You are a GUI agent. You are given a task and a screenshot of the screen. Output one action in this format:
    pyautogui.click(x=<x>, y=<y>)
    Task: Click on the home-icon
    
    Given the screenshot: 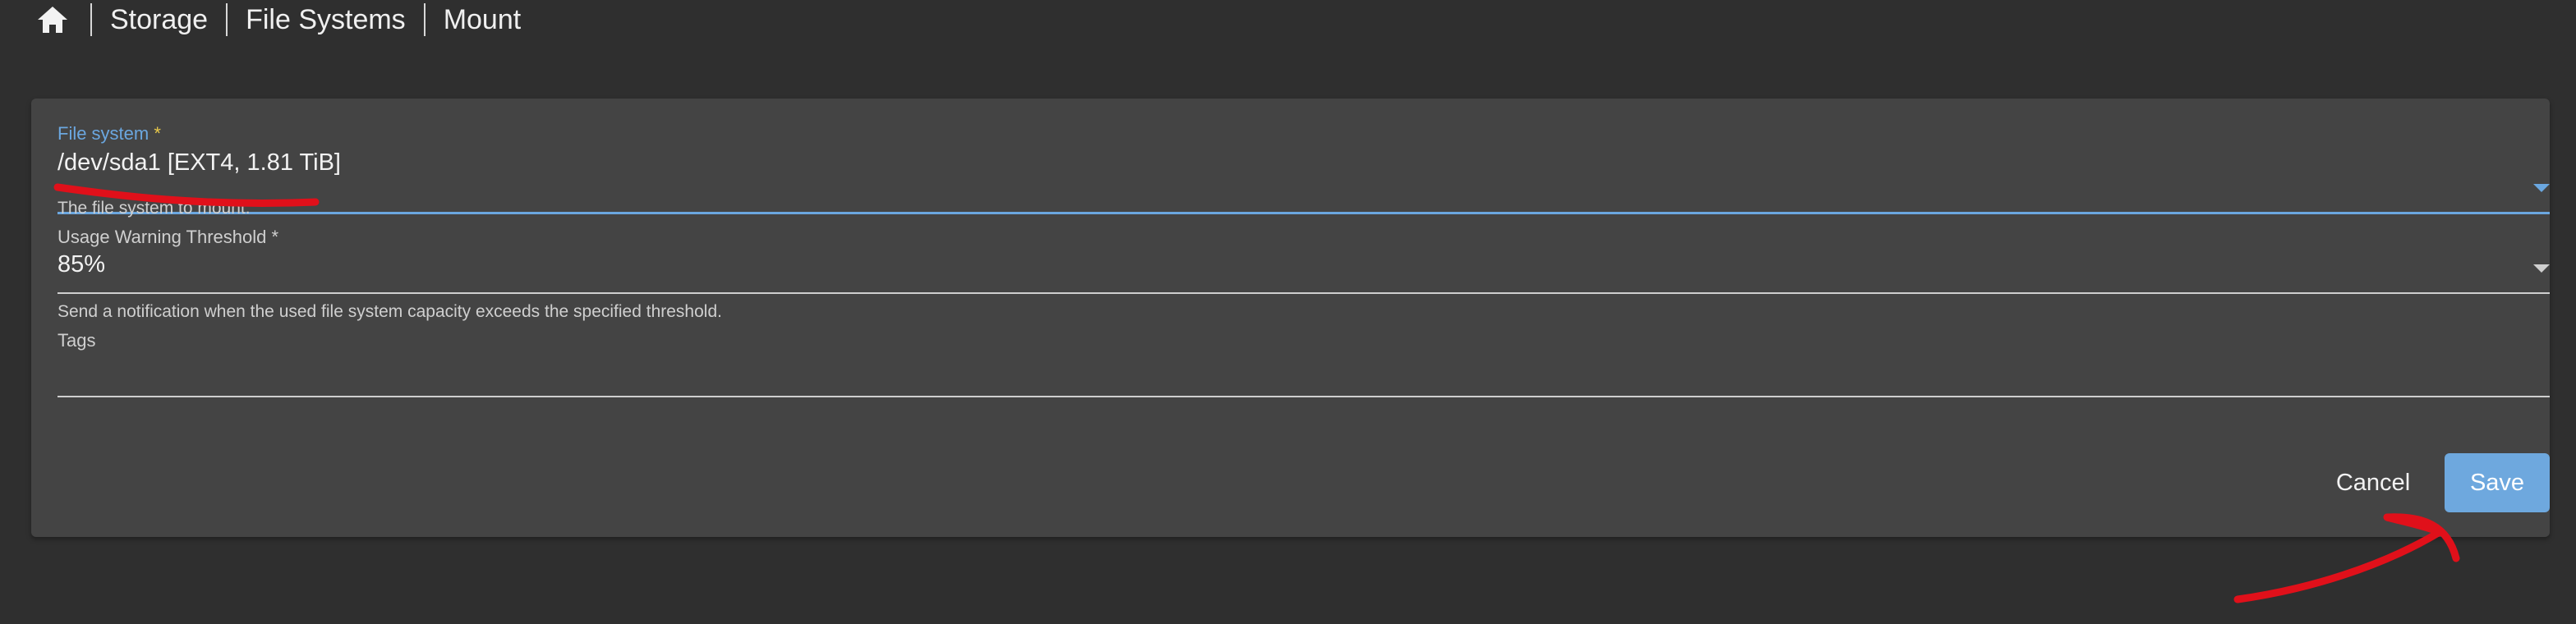 What is the action you would take?
    pyautogui.click(x=52, y=19)
    